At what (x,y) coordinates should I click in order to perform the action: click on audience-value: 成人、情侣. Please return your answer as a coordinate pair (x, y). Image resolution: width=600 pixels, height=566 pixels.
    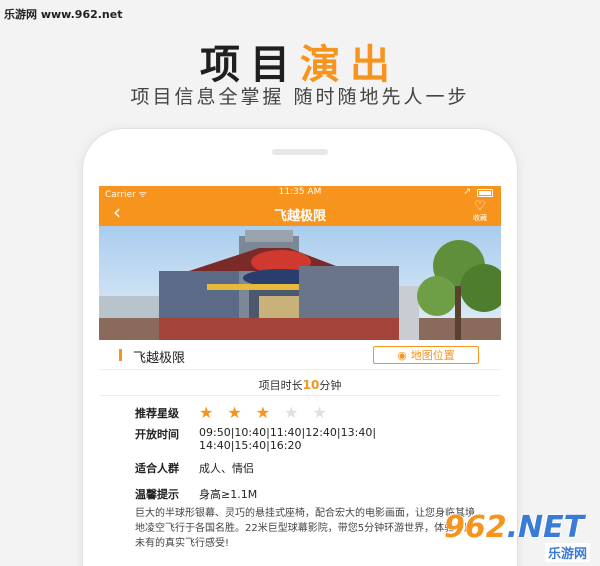
    Looking at the image, I should click on (226, 468).